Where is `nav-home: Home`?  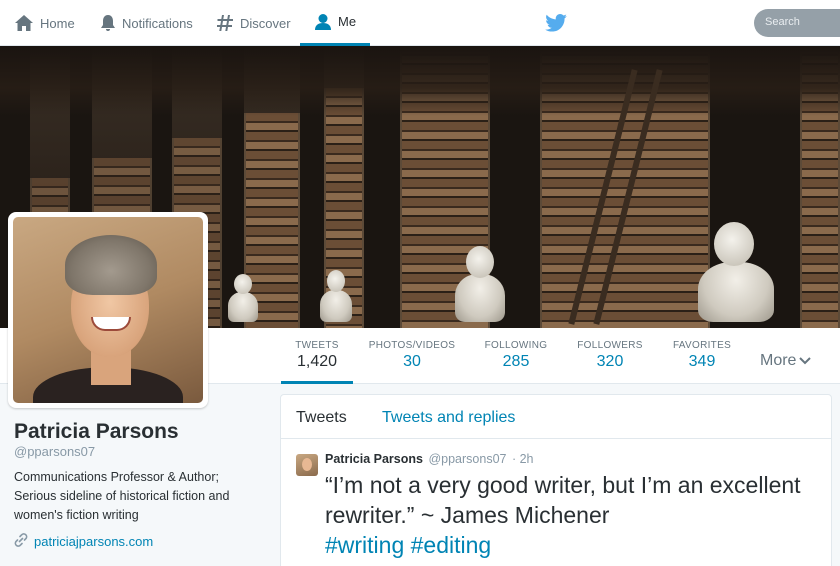
nav-home: Home is located at coordinates (44, 23).